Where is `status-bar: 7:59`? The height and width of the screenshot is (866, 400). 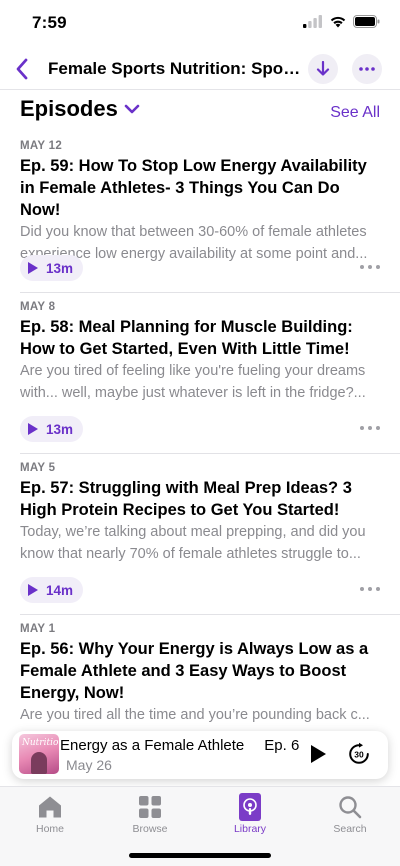
status-bar: 7:59 is located at coordinates (200, 24).